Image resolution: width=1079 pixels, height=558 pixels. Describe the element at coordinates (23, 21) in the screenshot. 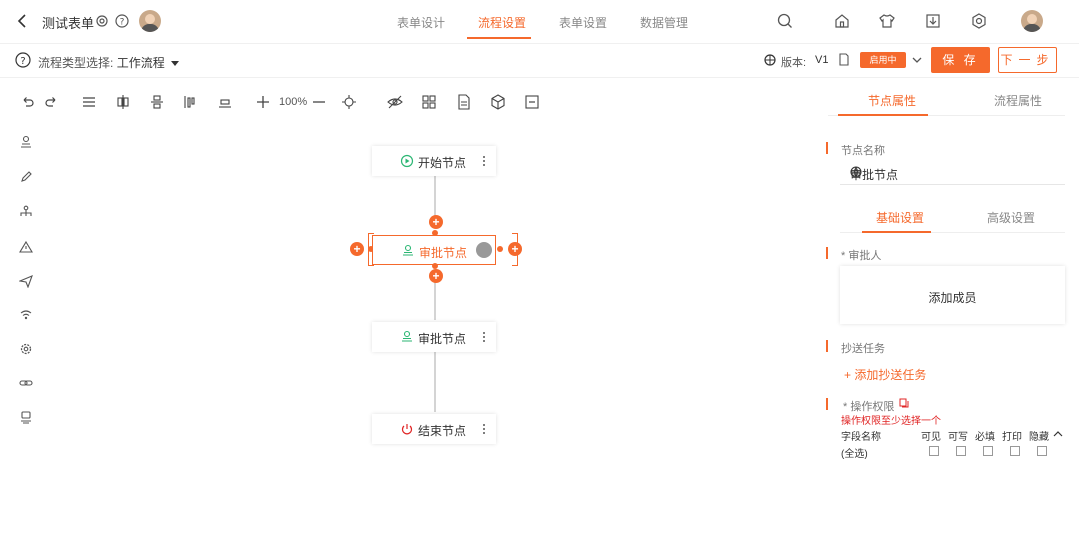

I see `back-arrow-icon` at that location.